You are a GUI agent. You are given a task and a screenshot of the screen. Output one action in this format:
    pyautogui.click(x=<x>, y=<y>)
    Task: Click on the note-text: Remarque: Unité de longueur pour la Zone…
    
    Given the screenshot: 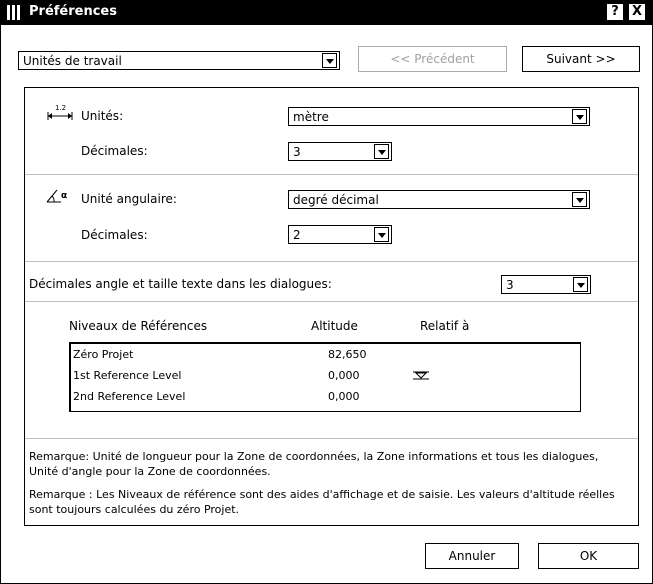 What is the action you would take?
    pyautogui.click(x=314, y=464)
    